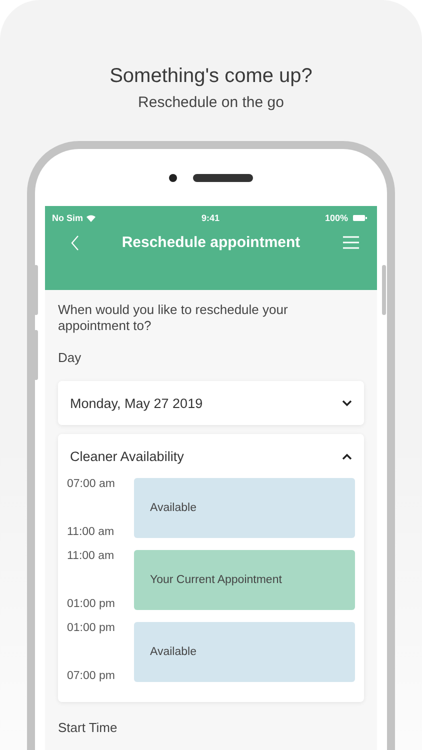 The height and width of the screenshot is (750, 422). Describe the element at coordinates (211, 102) in the screenshot. I see `subheadline: Reschedule on the go` at that location.